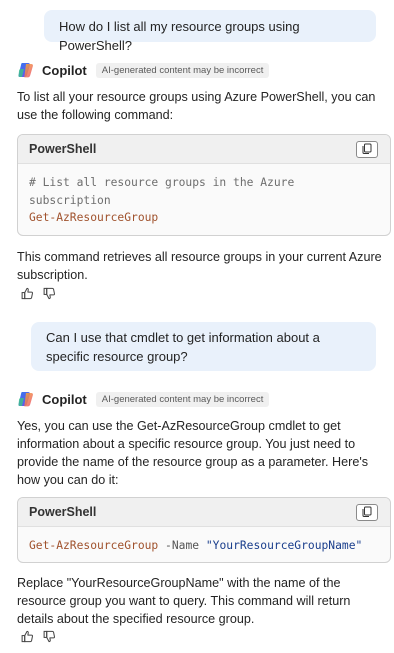 The width and height of the screenshot is (394, 653). I want to click on code-comment: # List all resource groups in the Azure, so click(162, 182).